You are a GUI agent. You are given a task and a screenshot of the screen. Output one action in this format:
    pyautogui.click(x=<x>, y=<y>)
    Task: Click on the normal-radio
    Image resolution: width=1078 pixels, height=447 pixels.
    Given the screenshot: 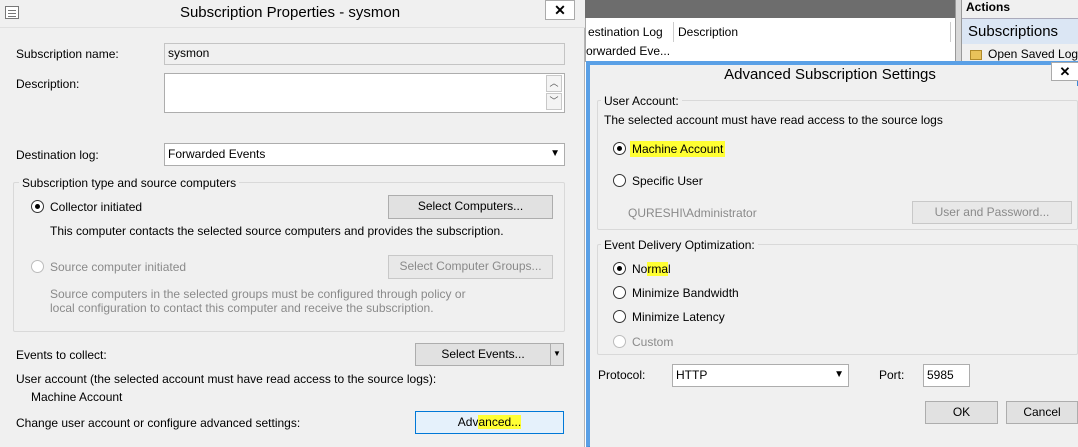 What is the action you would take?
    pyautogui.click(x=619, y=268)
    